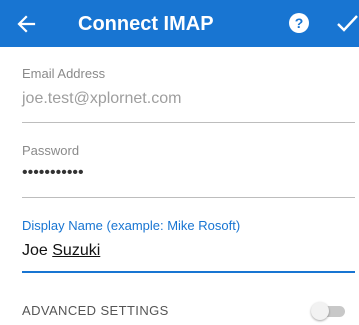  Describe the element at coordinates (320, 311) in the screenshot. I see `toggle-thumb` at that location.